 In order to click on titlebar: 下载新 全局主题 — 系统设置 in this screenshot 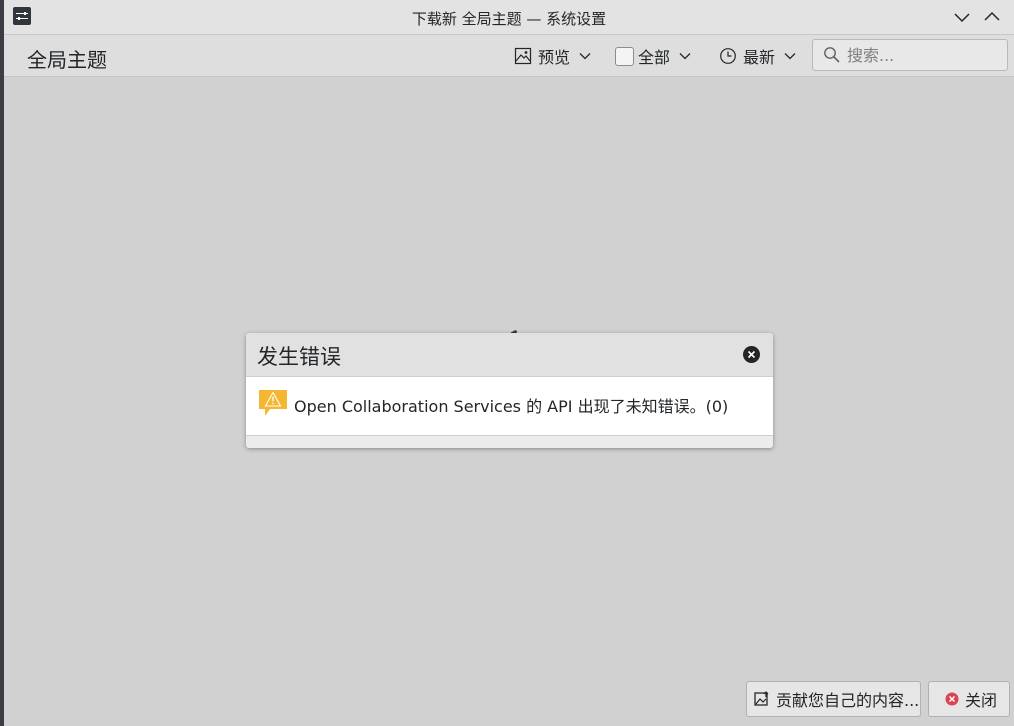, I will do `click(509, 17)`.